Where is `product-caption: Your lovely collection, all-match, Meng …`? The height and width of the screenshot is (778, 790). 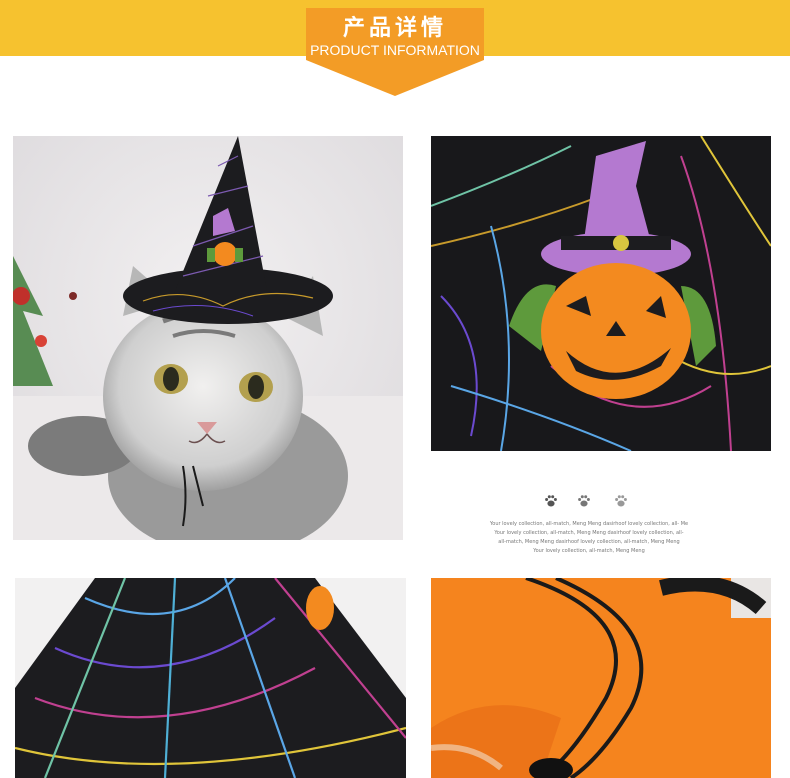 product-caption: Your lovely collection, all-match, Meng … is located at coordinates (589, 538).